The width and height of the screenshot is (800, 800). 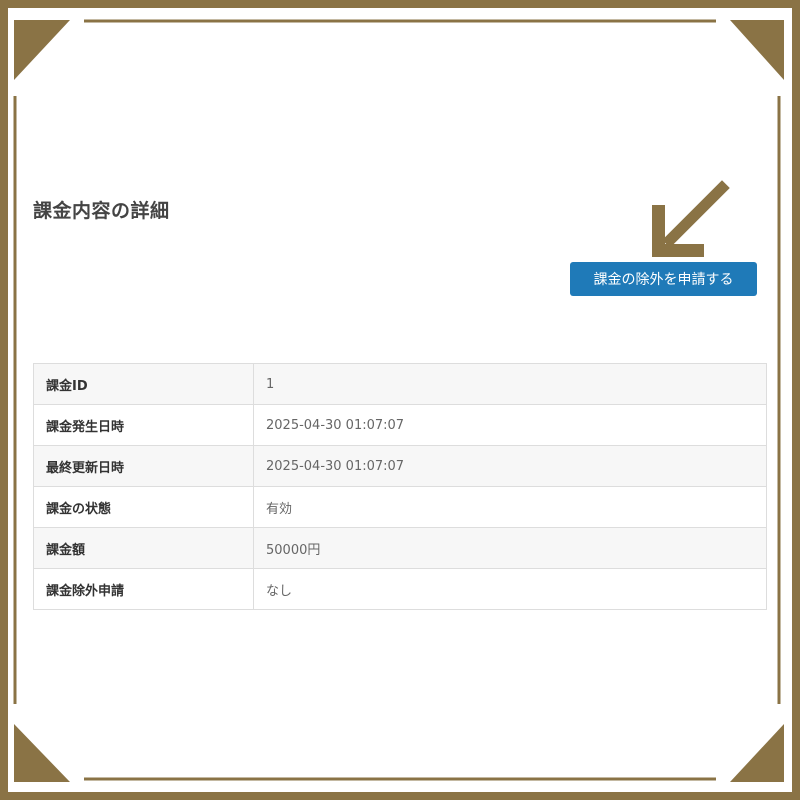 What do you see at coordinates (143, 507) in the screenshot?
I see `row-label-status: 課金の状態` at bounding box center [143, 507].